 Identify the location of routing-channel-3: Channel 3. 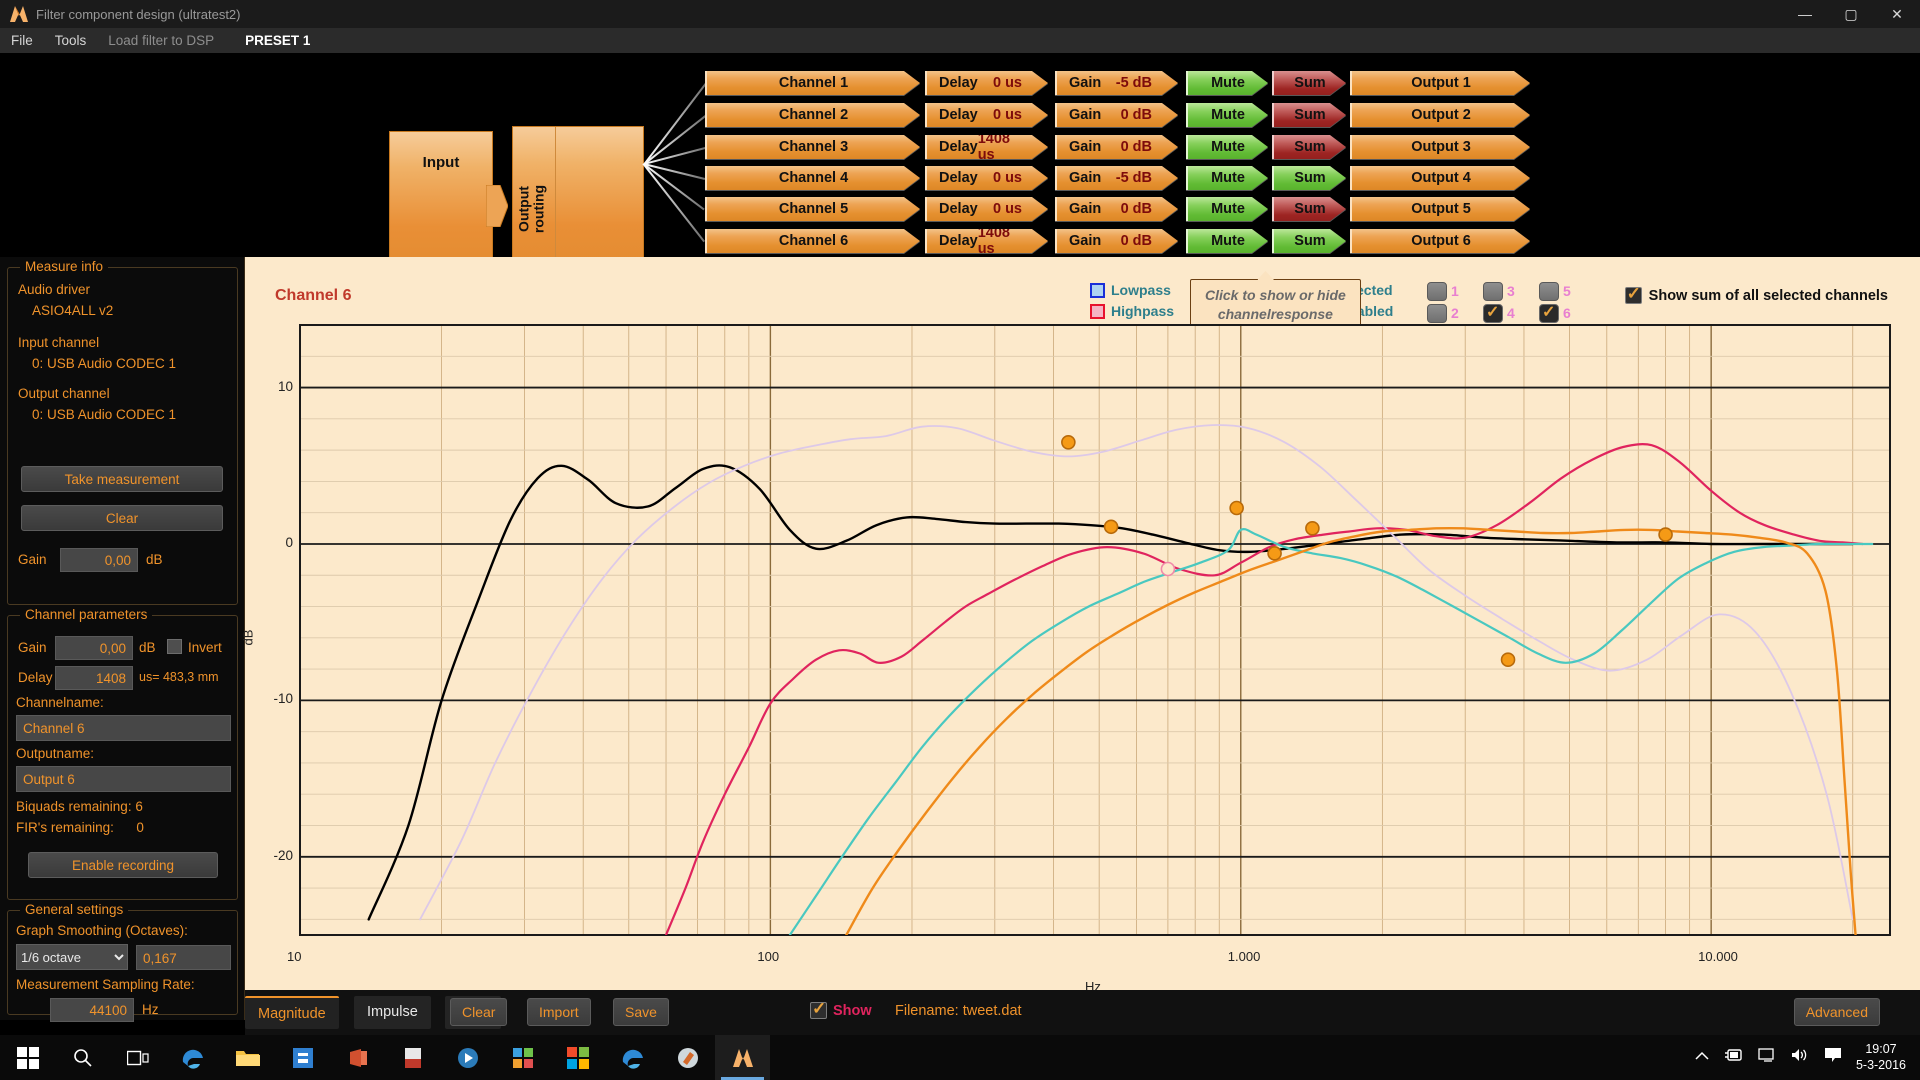
(812, 147).